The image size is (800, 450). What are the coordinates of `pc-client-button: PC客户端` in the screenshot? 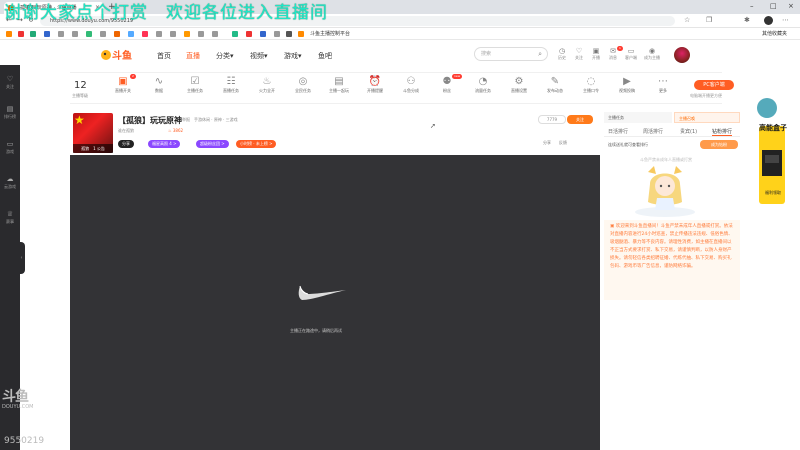 It's located at (714, 85).